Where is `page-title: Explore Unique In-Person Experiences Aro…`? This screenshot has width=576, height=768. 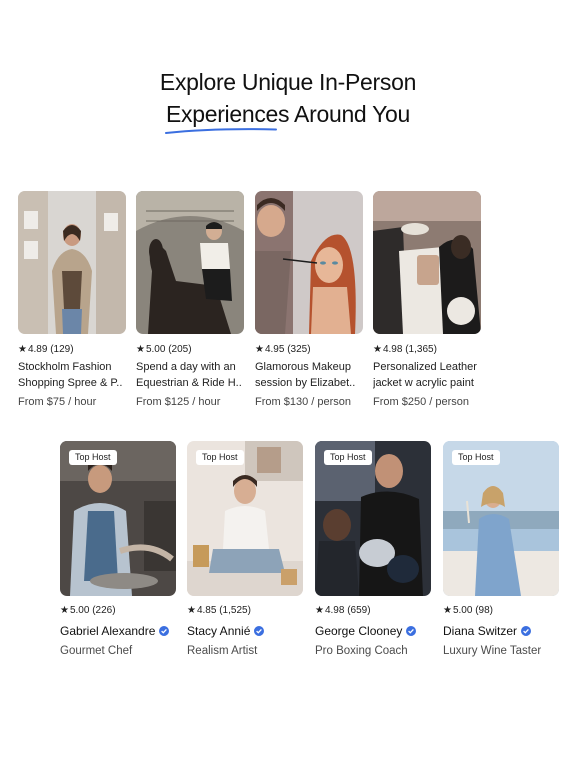
page-title: Explore Unique In-Person Experiences Aro… is located at coordinates (288, 98).